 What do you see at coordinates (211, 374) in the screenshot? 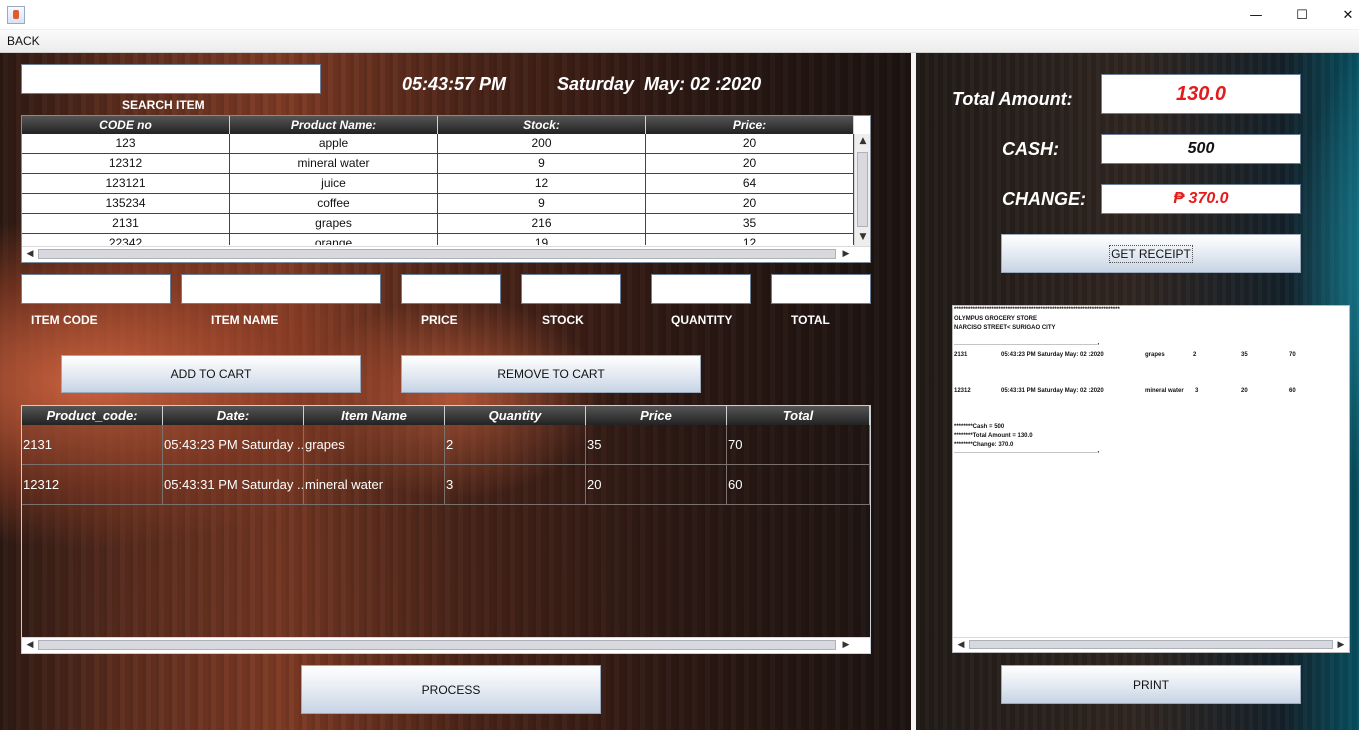
I see `add-to-cart-button: ADD TO CART` at bounding box center [211, 374].